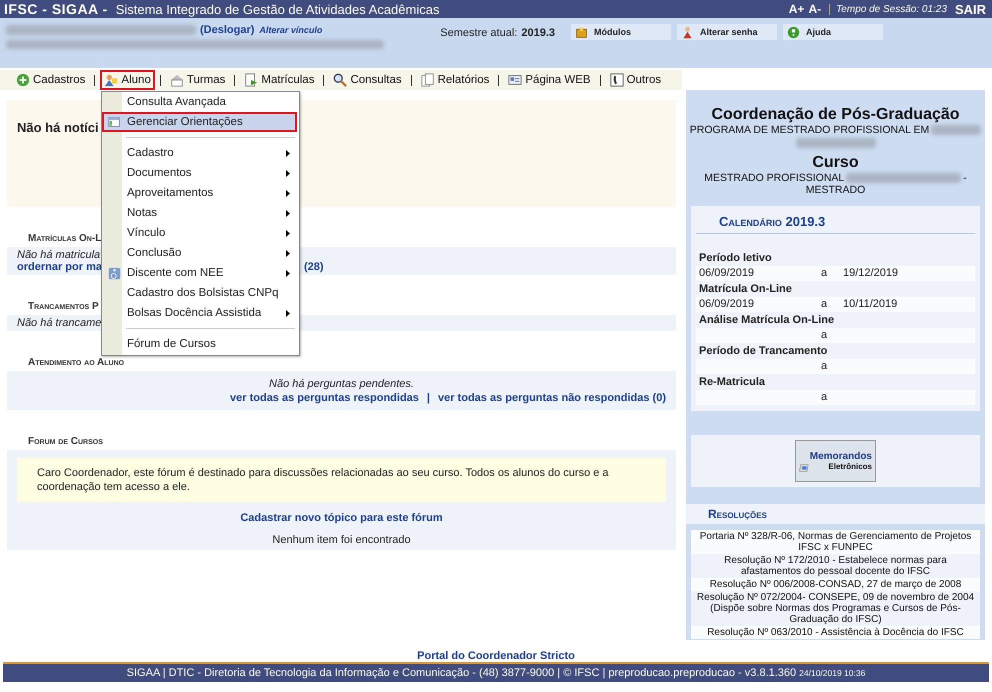 The image size is (992, 692). I want to click on calendar-title: Calendário 2019.3, so click(835, 224).